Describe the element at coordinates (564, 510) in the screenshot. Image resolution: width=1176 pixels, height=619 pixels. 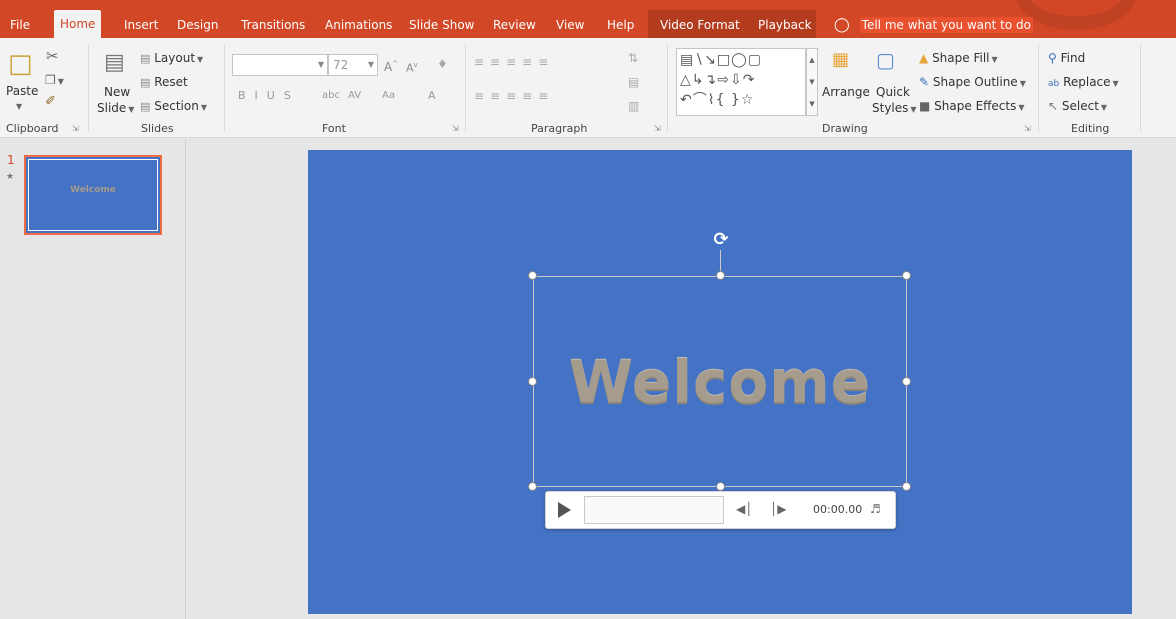
I see `play-icon` at that location.